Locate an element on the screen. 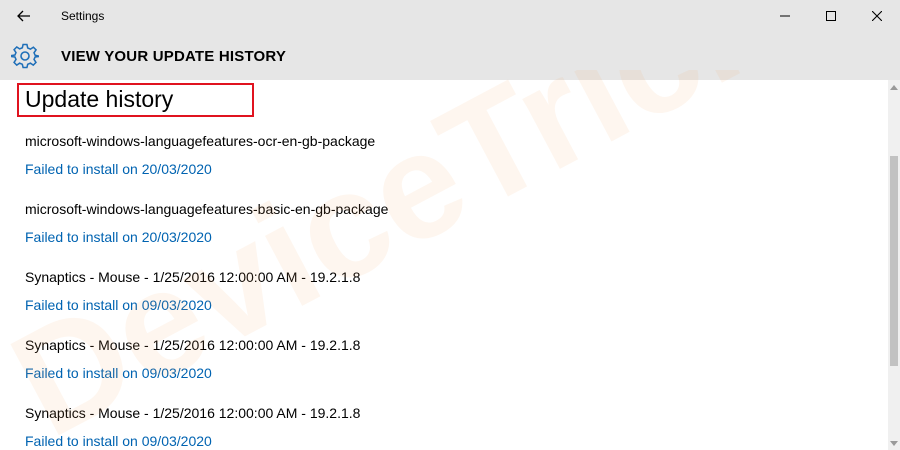 The width and height of the screenshot is (900, 450). page-title: VIEW YOUR UPDATE HISTORY is located at coordinates (174, 56).